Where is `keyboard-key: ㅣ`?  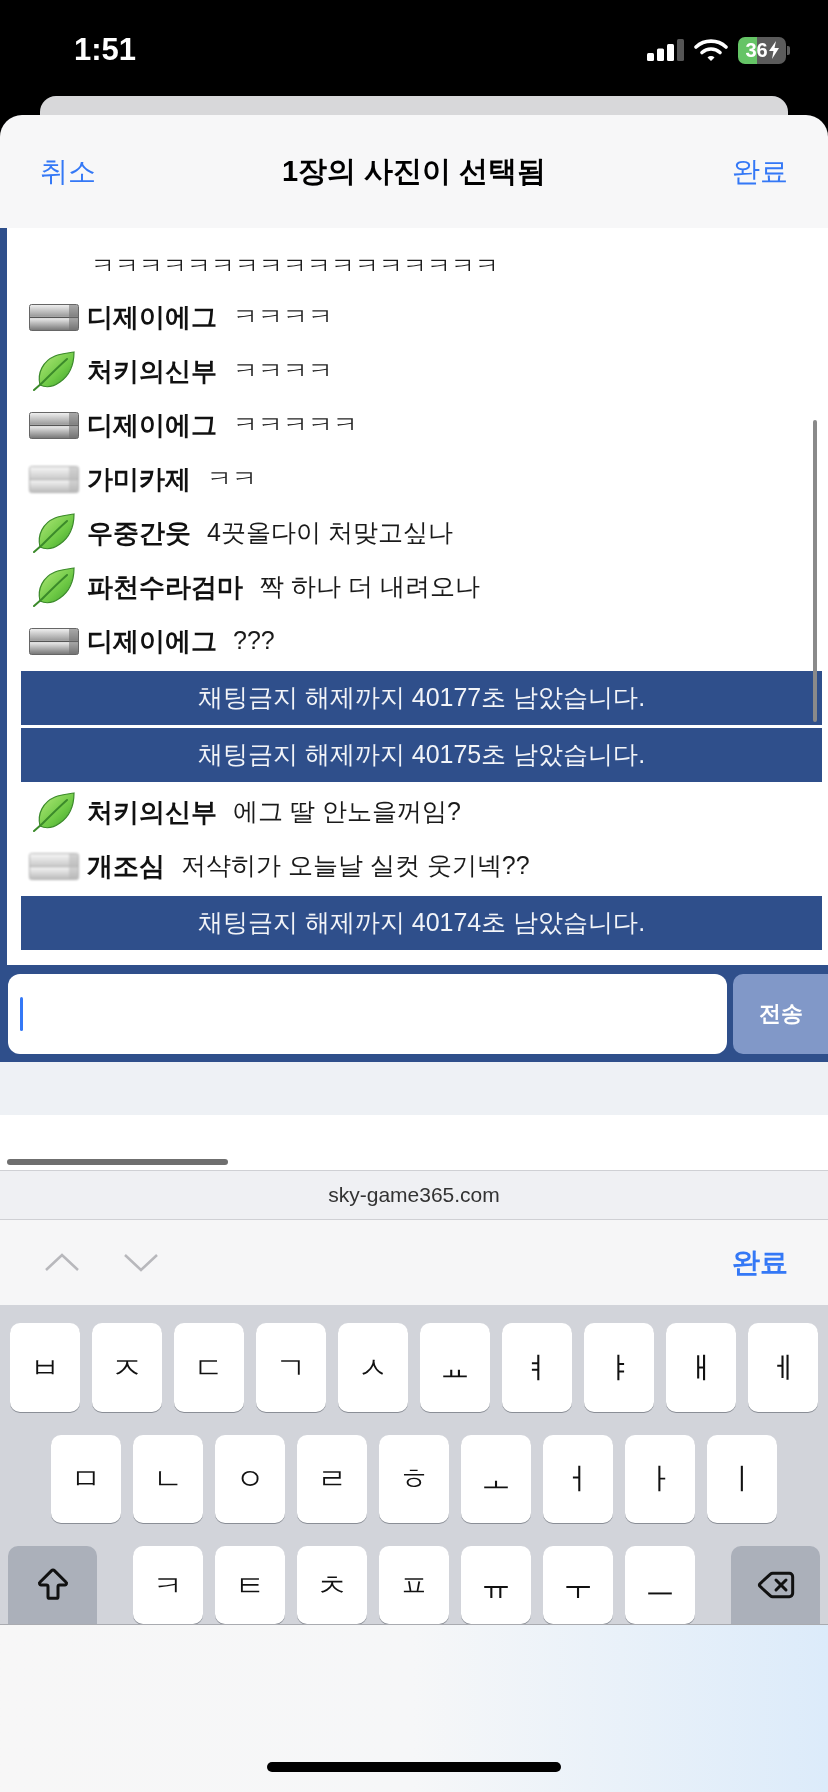 keyboard-key: ㅣ is located at coordinates (742, 1479).